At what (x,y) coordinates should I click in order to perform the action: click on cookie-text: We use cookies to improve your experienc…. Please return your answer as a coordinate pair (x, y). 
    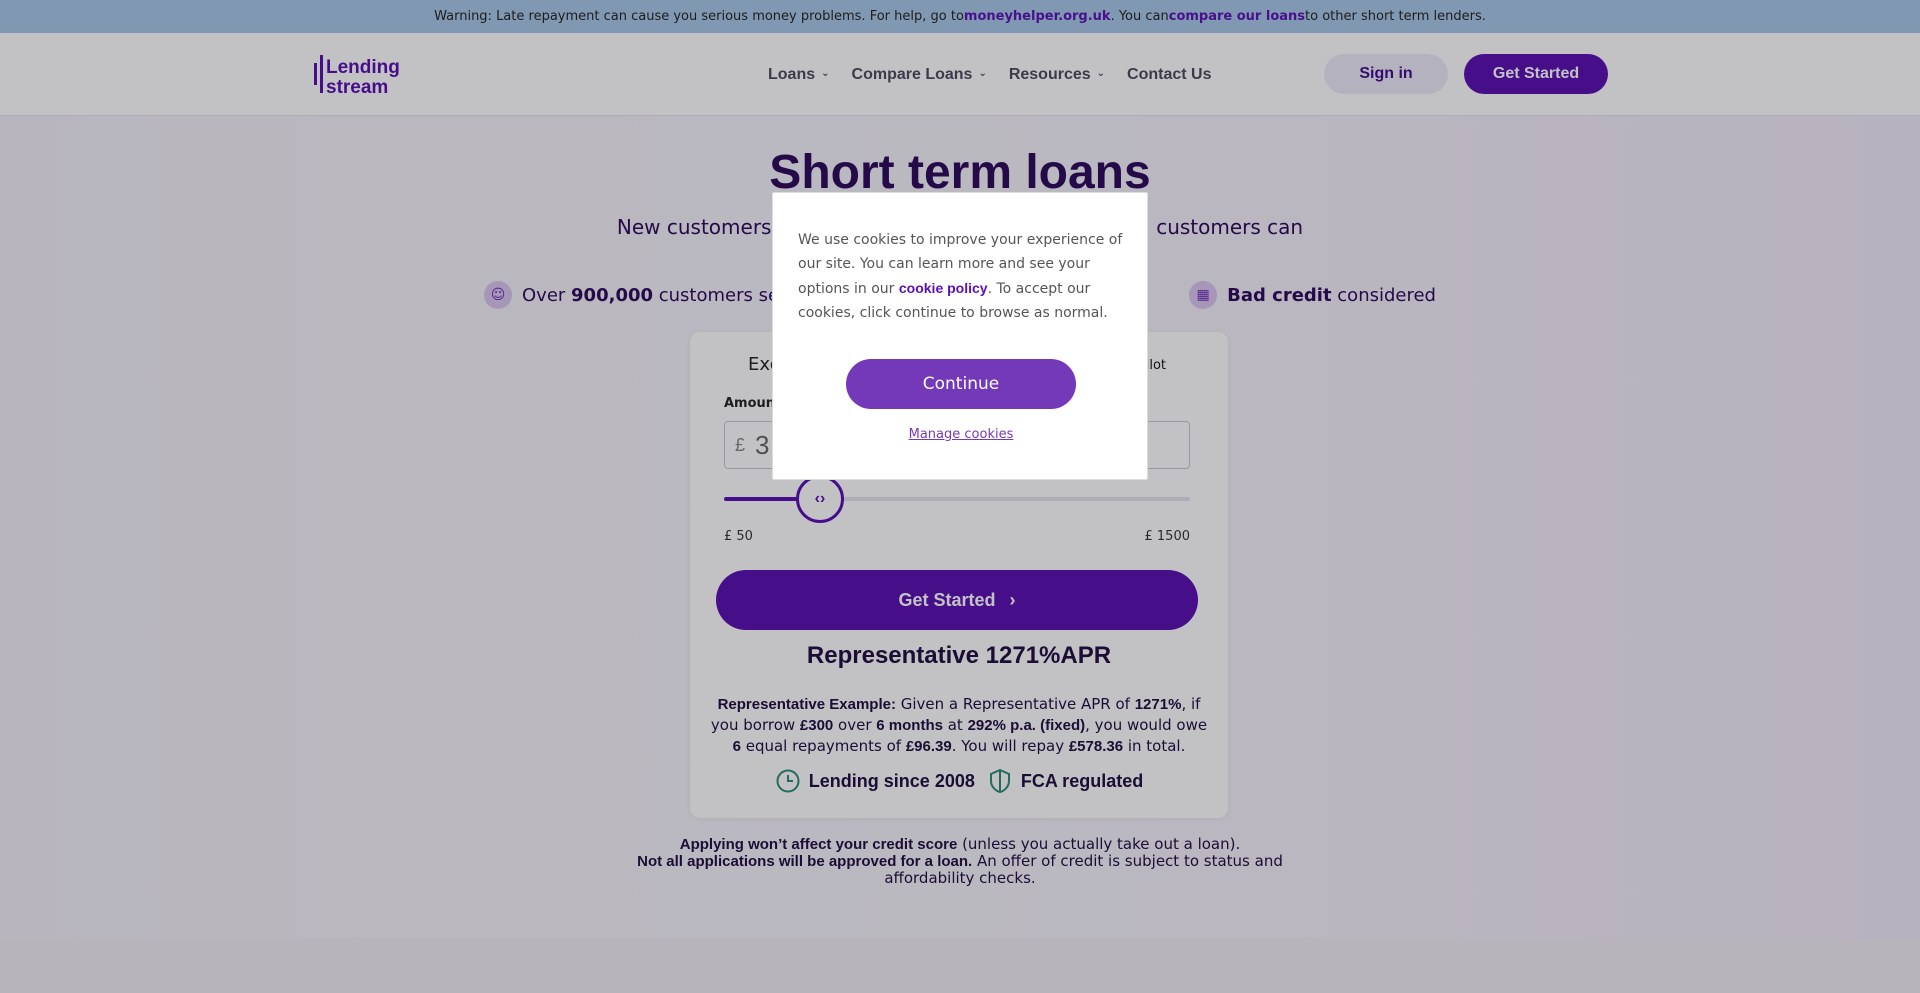
    Looking at the image, I should click on (960, 276).